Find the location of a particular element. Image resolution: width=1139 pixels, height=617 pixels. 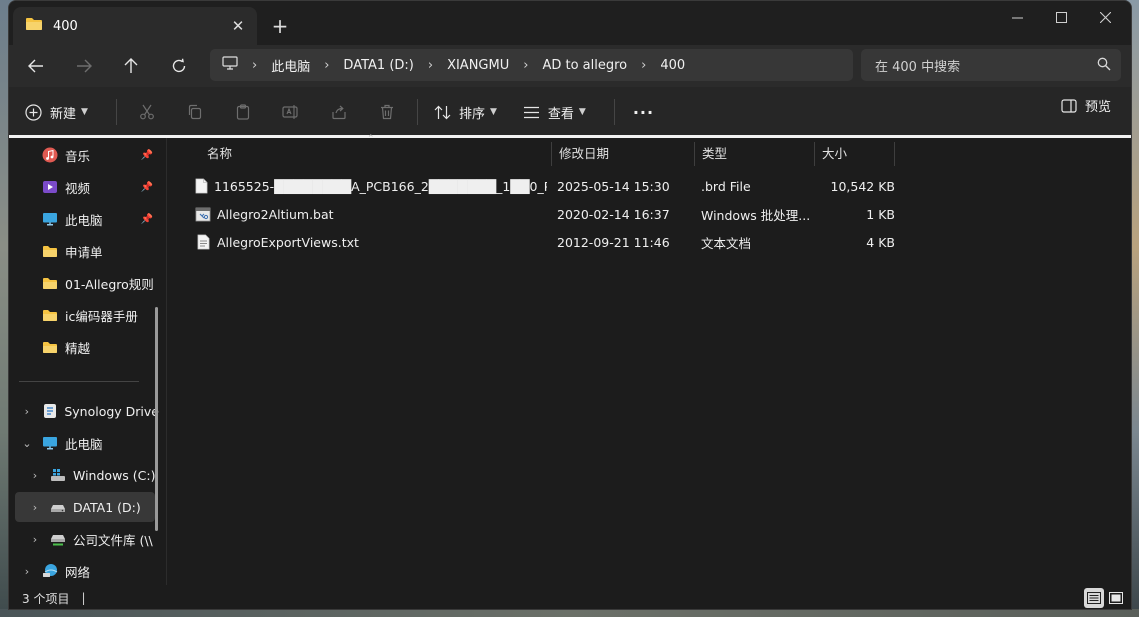

rename-icon is located at coordinates (291, 112).